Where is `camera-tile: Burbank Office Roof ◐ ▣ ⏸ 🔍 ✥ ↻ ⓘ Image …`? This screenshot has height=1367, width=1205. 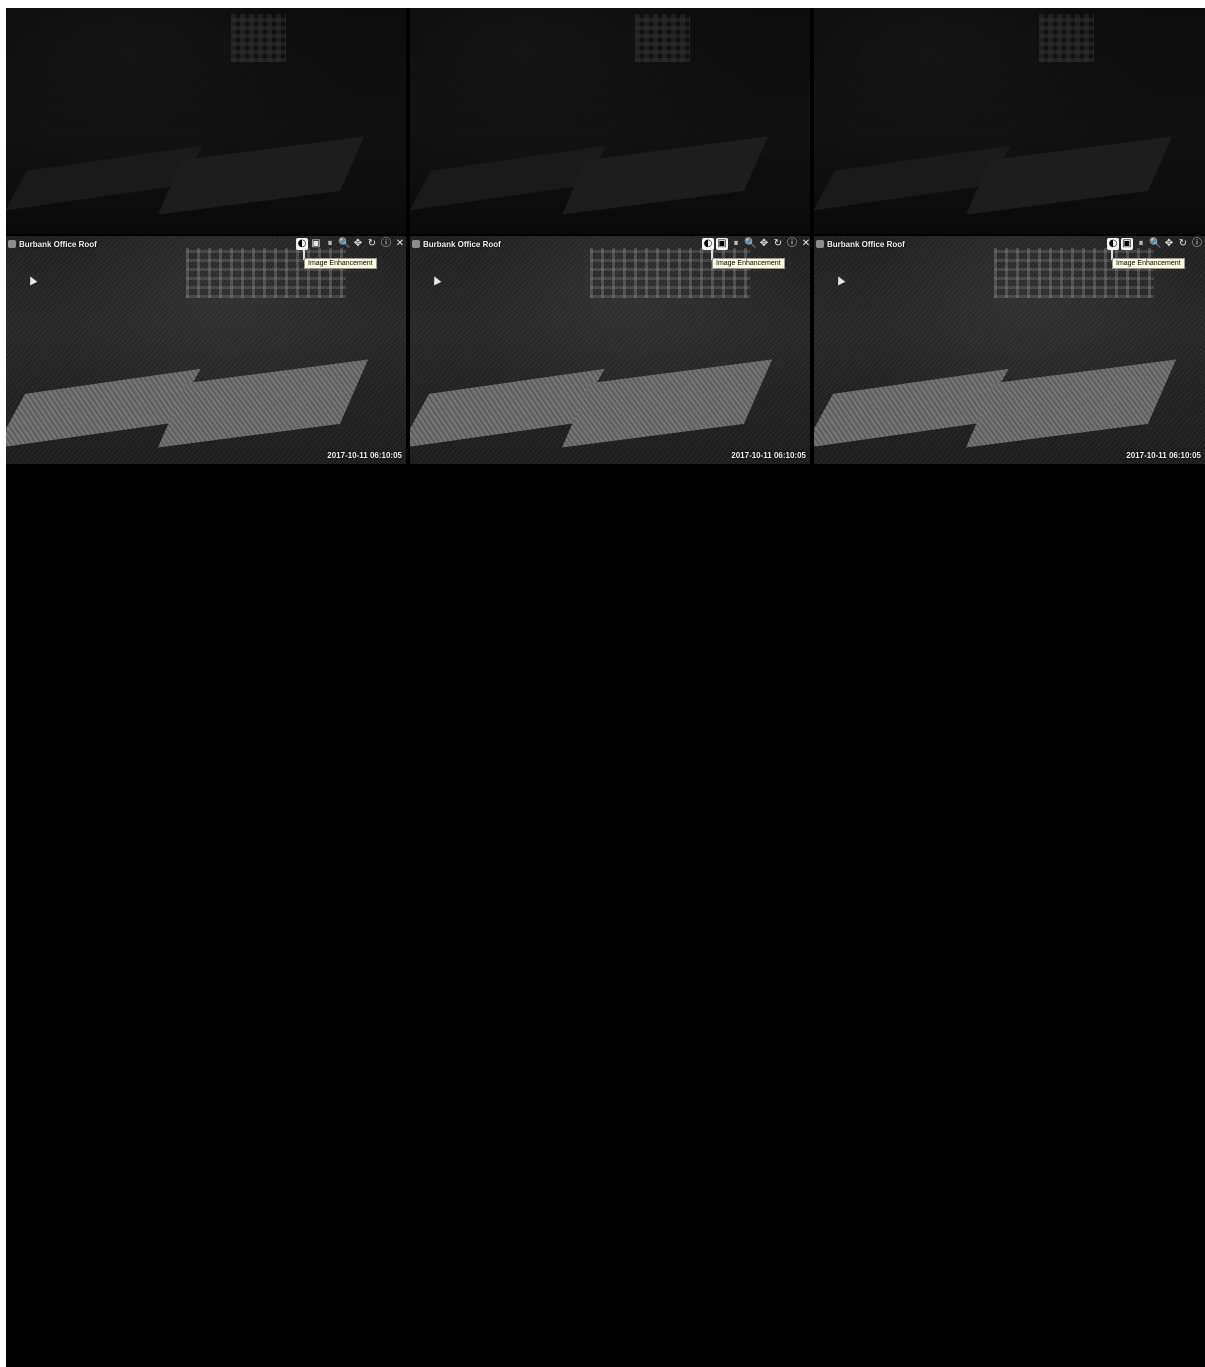
camera-tile: Burbank Office Roof ◐ ▣ ⏸ 🔍 ✥ ↻ ⓘ Image … is located at coordinates (1009, 350).